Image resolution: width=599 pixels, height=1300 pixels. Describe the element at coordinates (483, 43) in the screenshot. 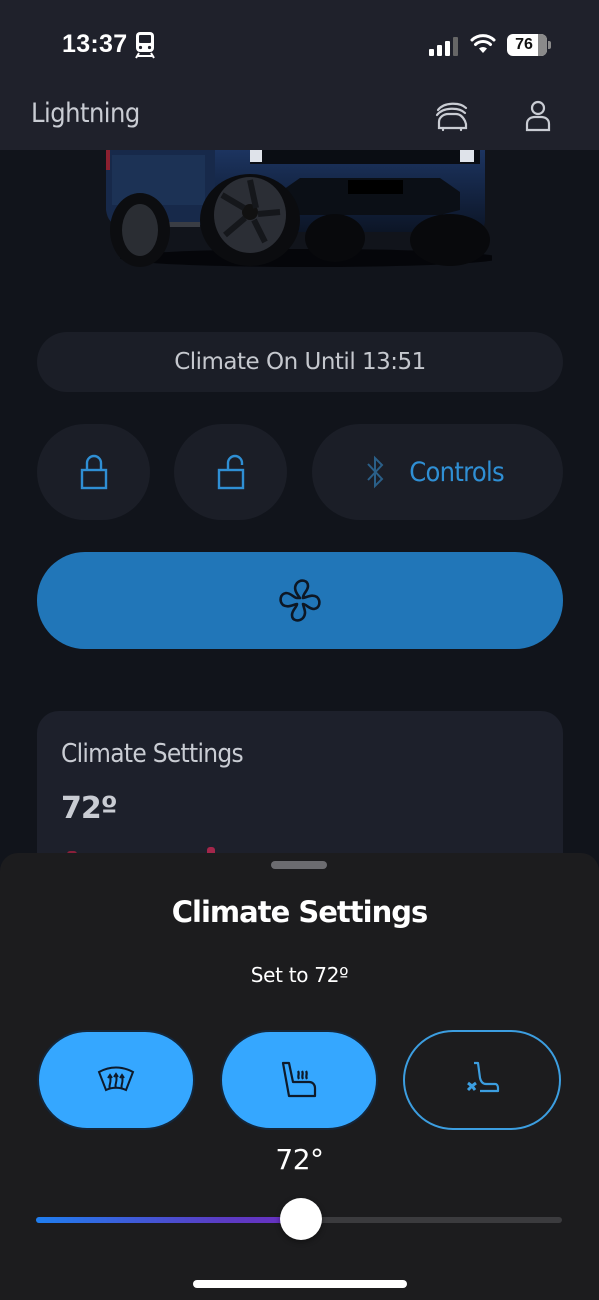

I see `wifi-icon` at that location.